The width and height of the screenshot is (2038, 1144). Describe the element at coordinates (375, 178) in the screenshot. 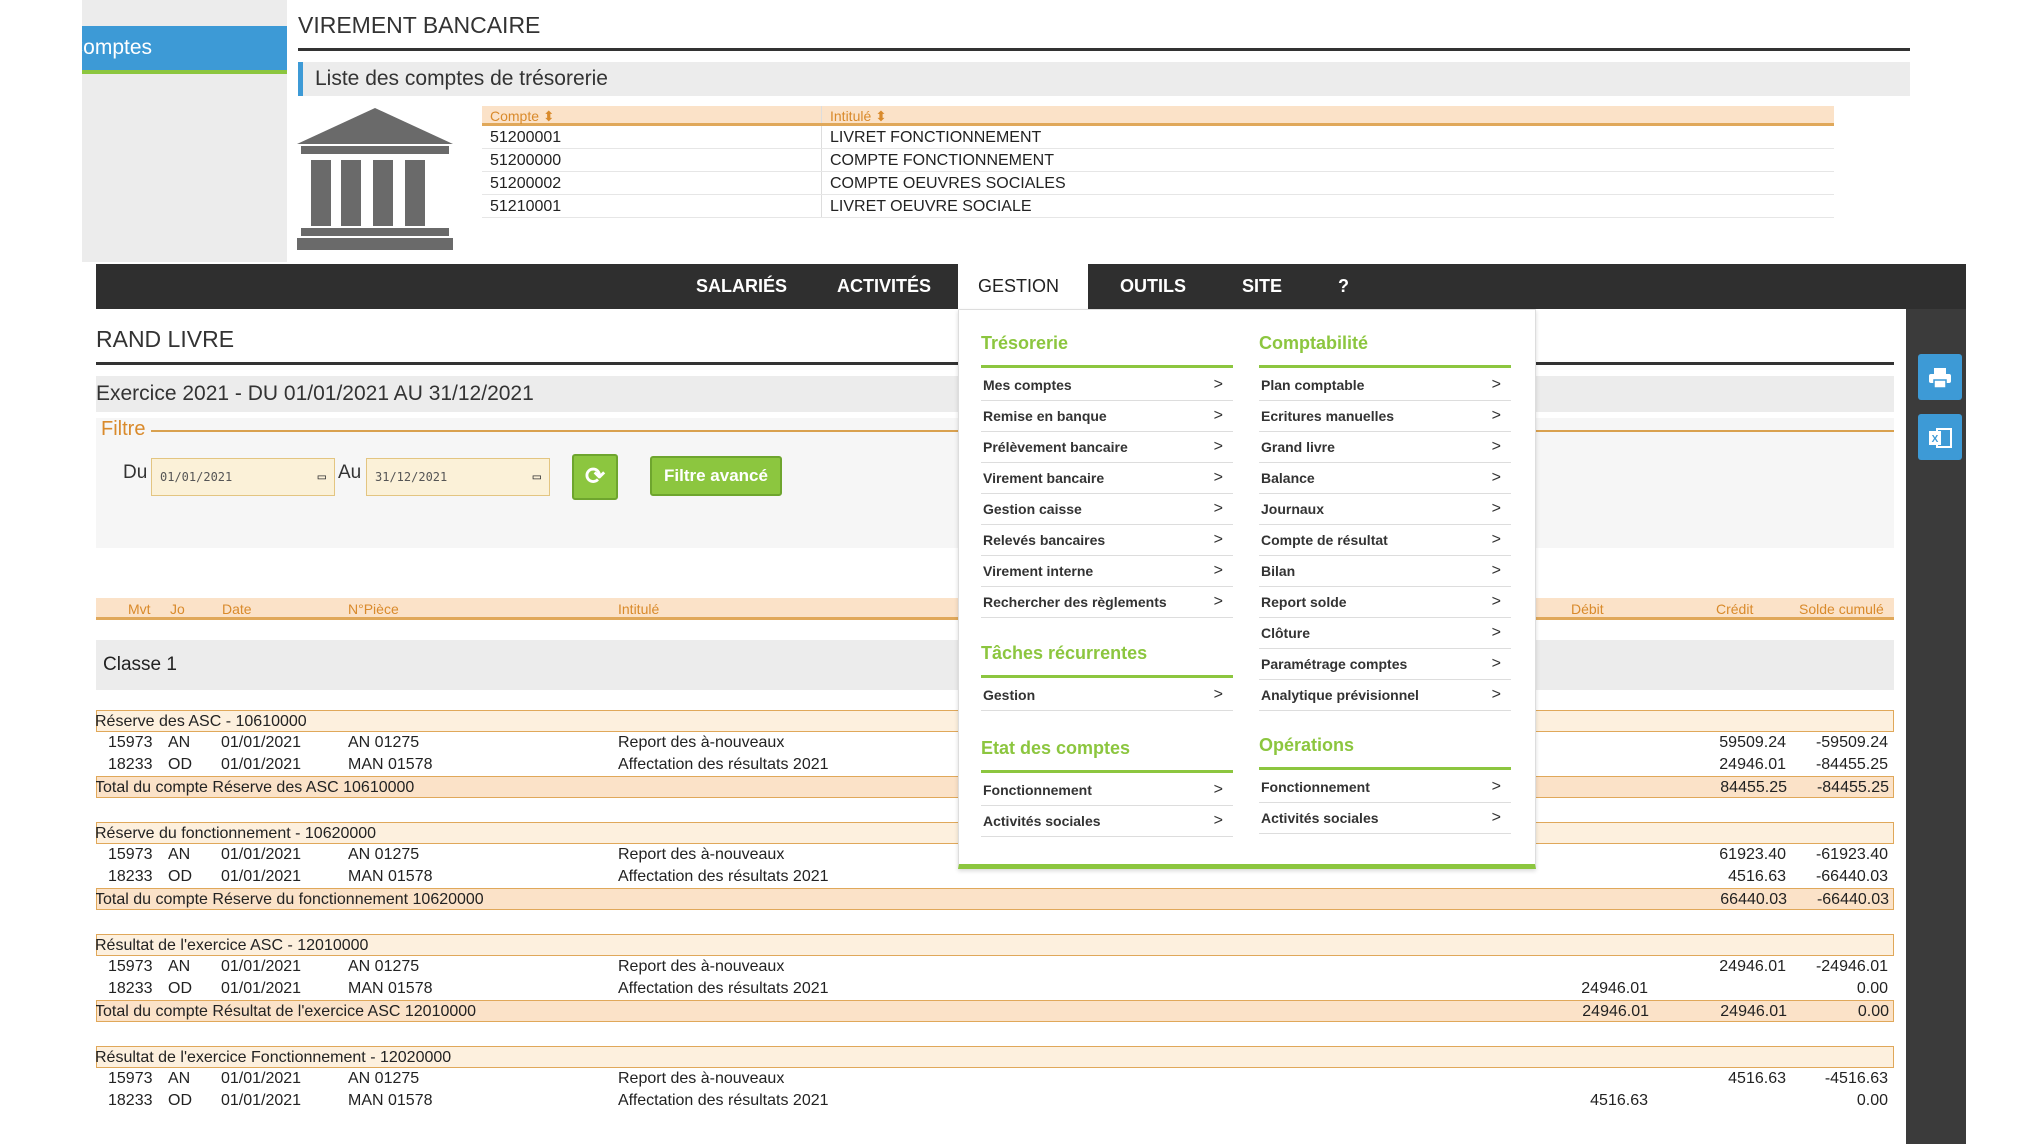

I see `bank-icon` at that location.